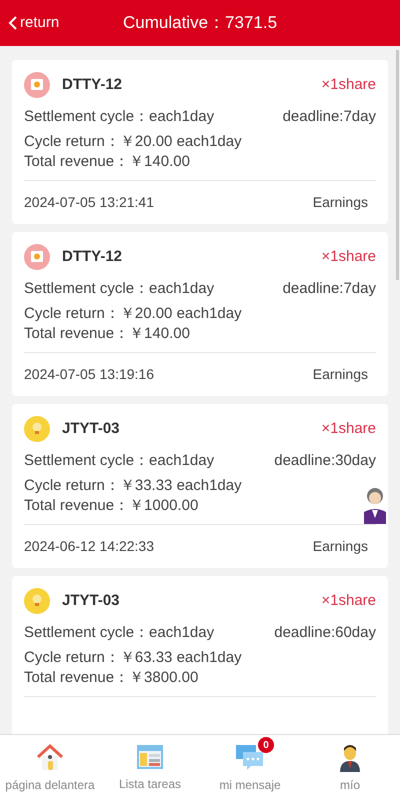  What do you see at coordinates (112, 678) in the screenshot?
I see `total-revenue: Total revenue：￥3800.00` at bounding box center [112, 678].